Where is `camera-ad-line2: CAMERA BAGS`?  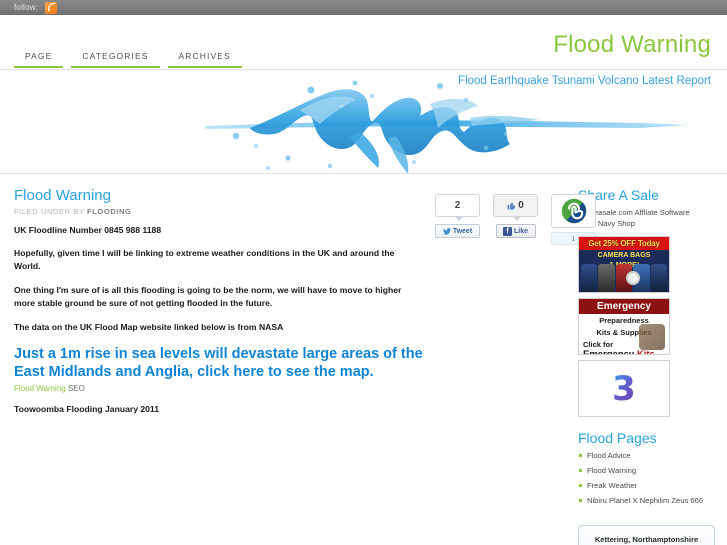 camera-ad-line2: CAMERA BAGS is located at coordinates (624, 256).